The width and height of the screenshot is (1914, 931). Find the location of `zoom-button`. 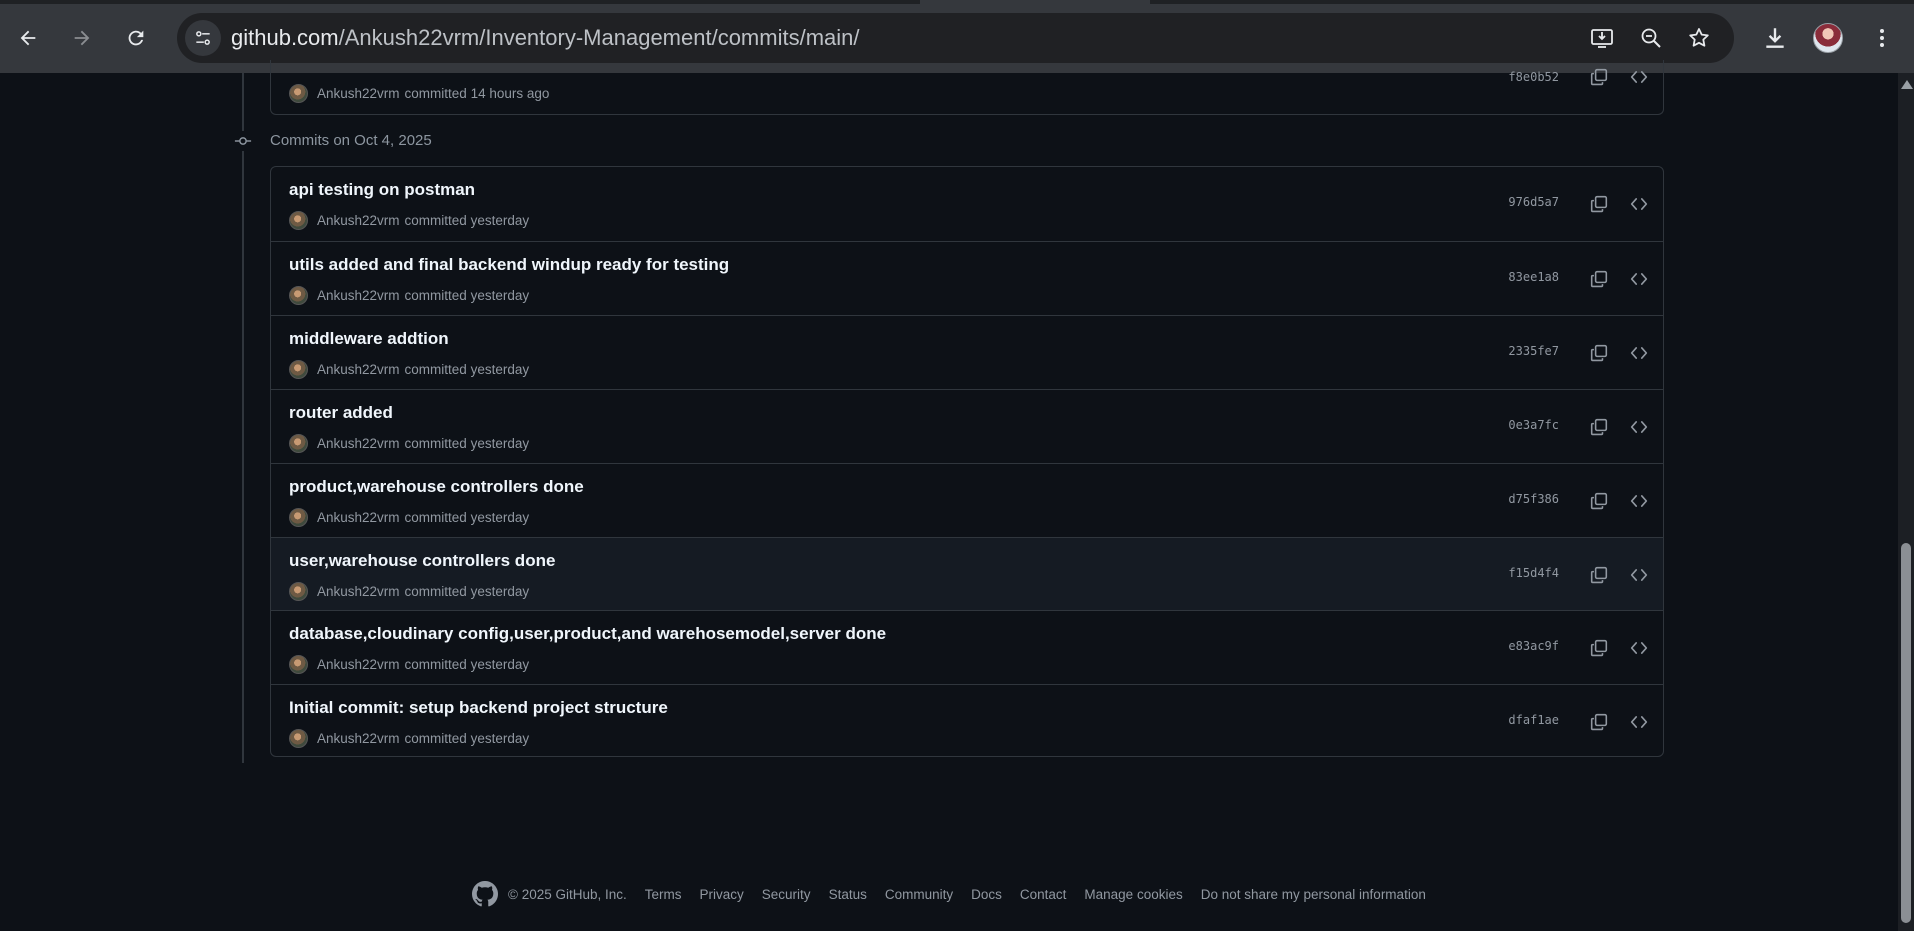

zoom-button is located at coordinates (1651, 38).